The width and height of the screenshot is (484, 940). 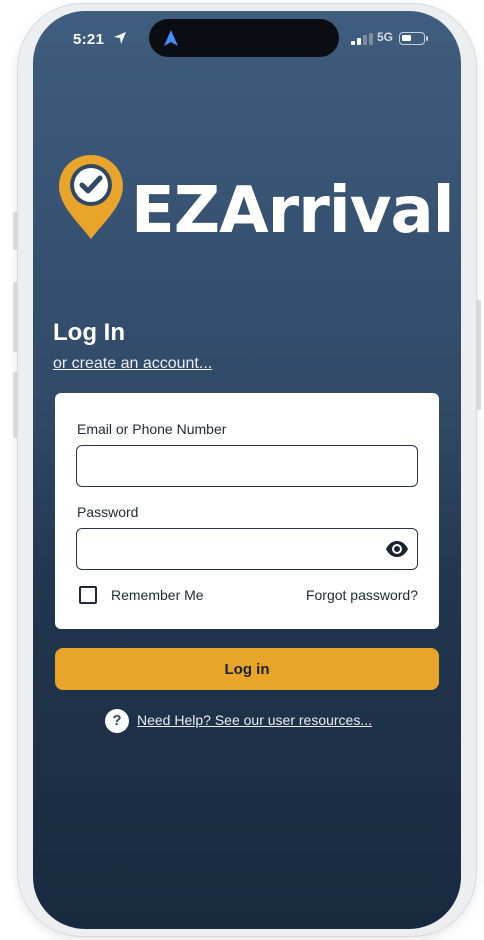 What do you see at coordinates (247, 669) in the screenshot?
I see `login-button: Log in` at bounding box center [247, 669].